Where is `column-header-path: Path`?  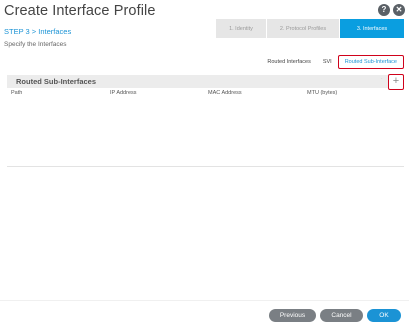
column-header-path: Path is located at coordinates (16, 93).